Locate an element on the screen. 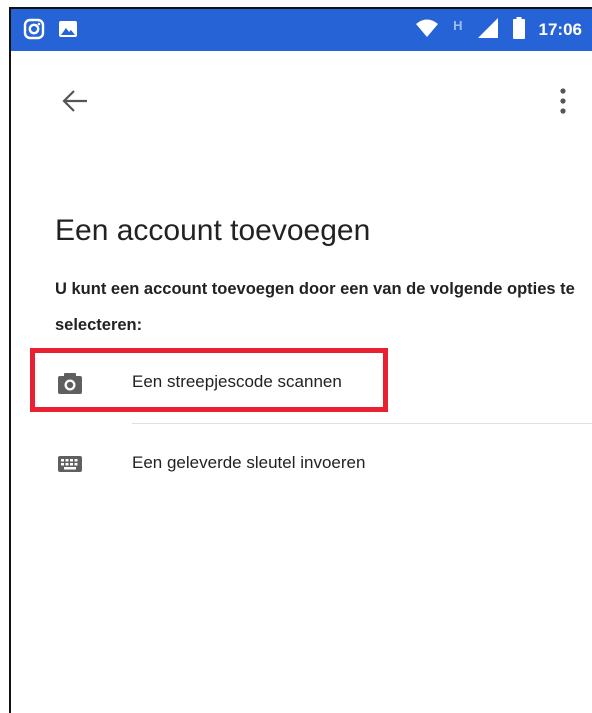  arrow-back-icon is located at coordinates (75, 103).